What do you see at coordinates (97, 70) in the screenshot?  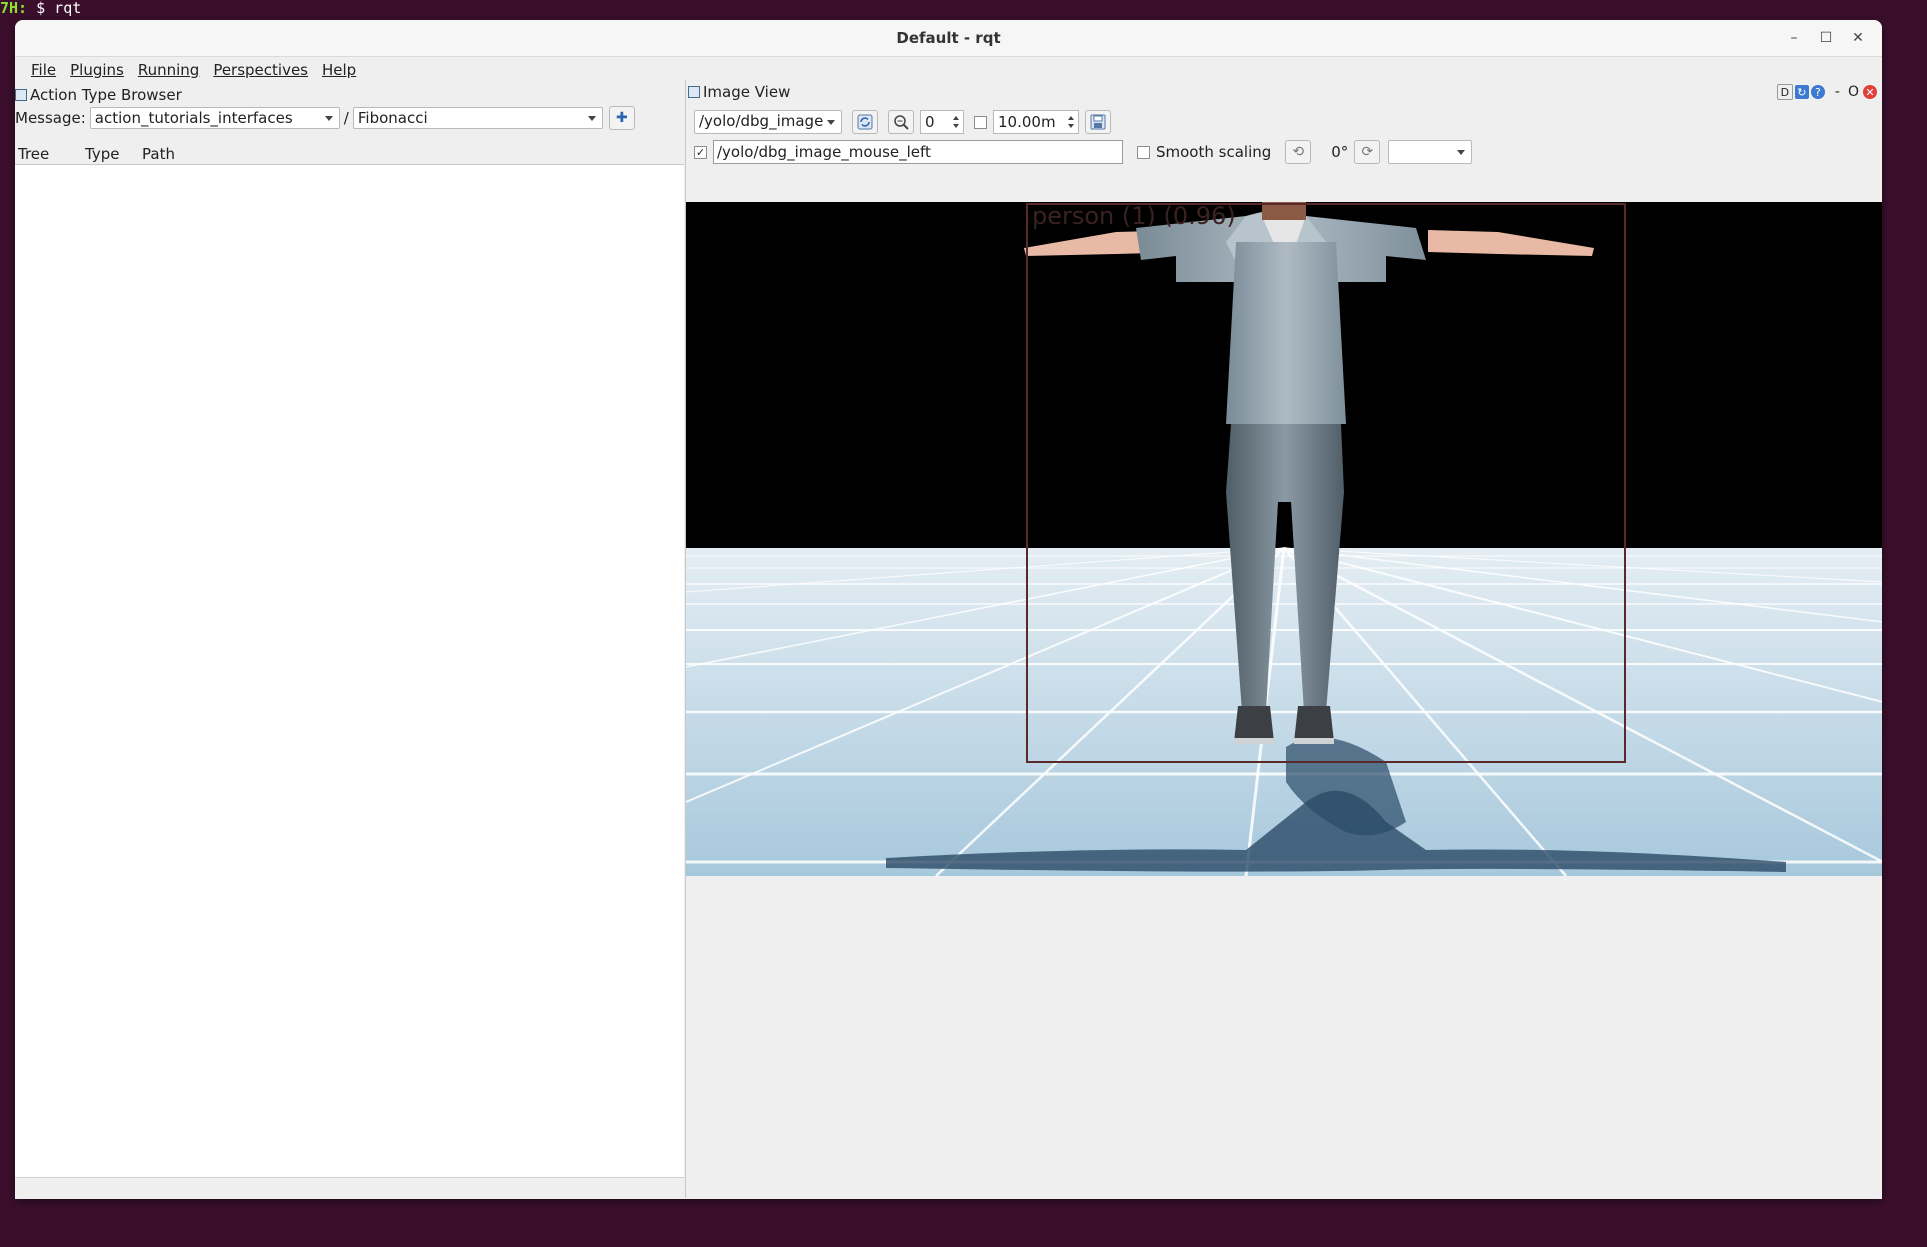 I see `menu-plugins: Plugins` at bounding box center [97, 70].